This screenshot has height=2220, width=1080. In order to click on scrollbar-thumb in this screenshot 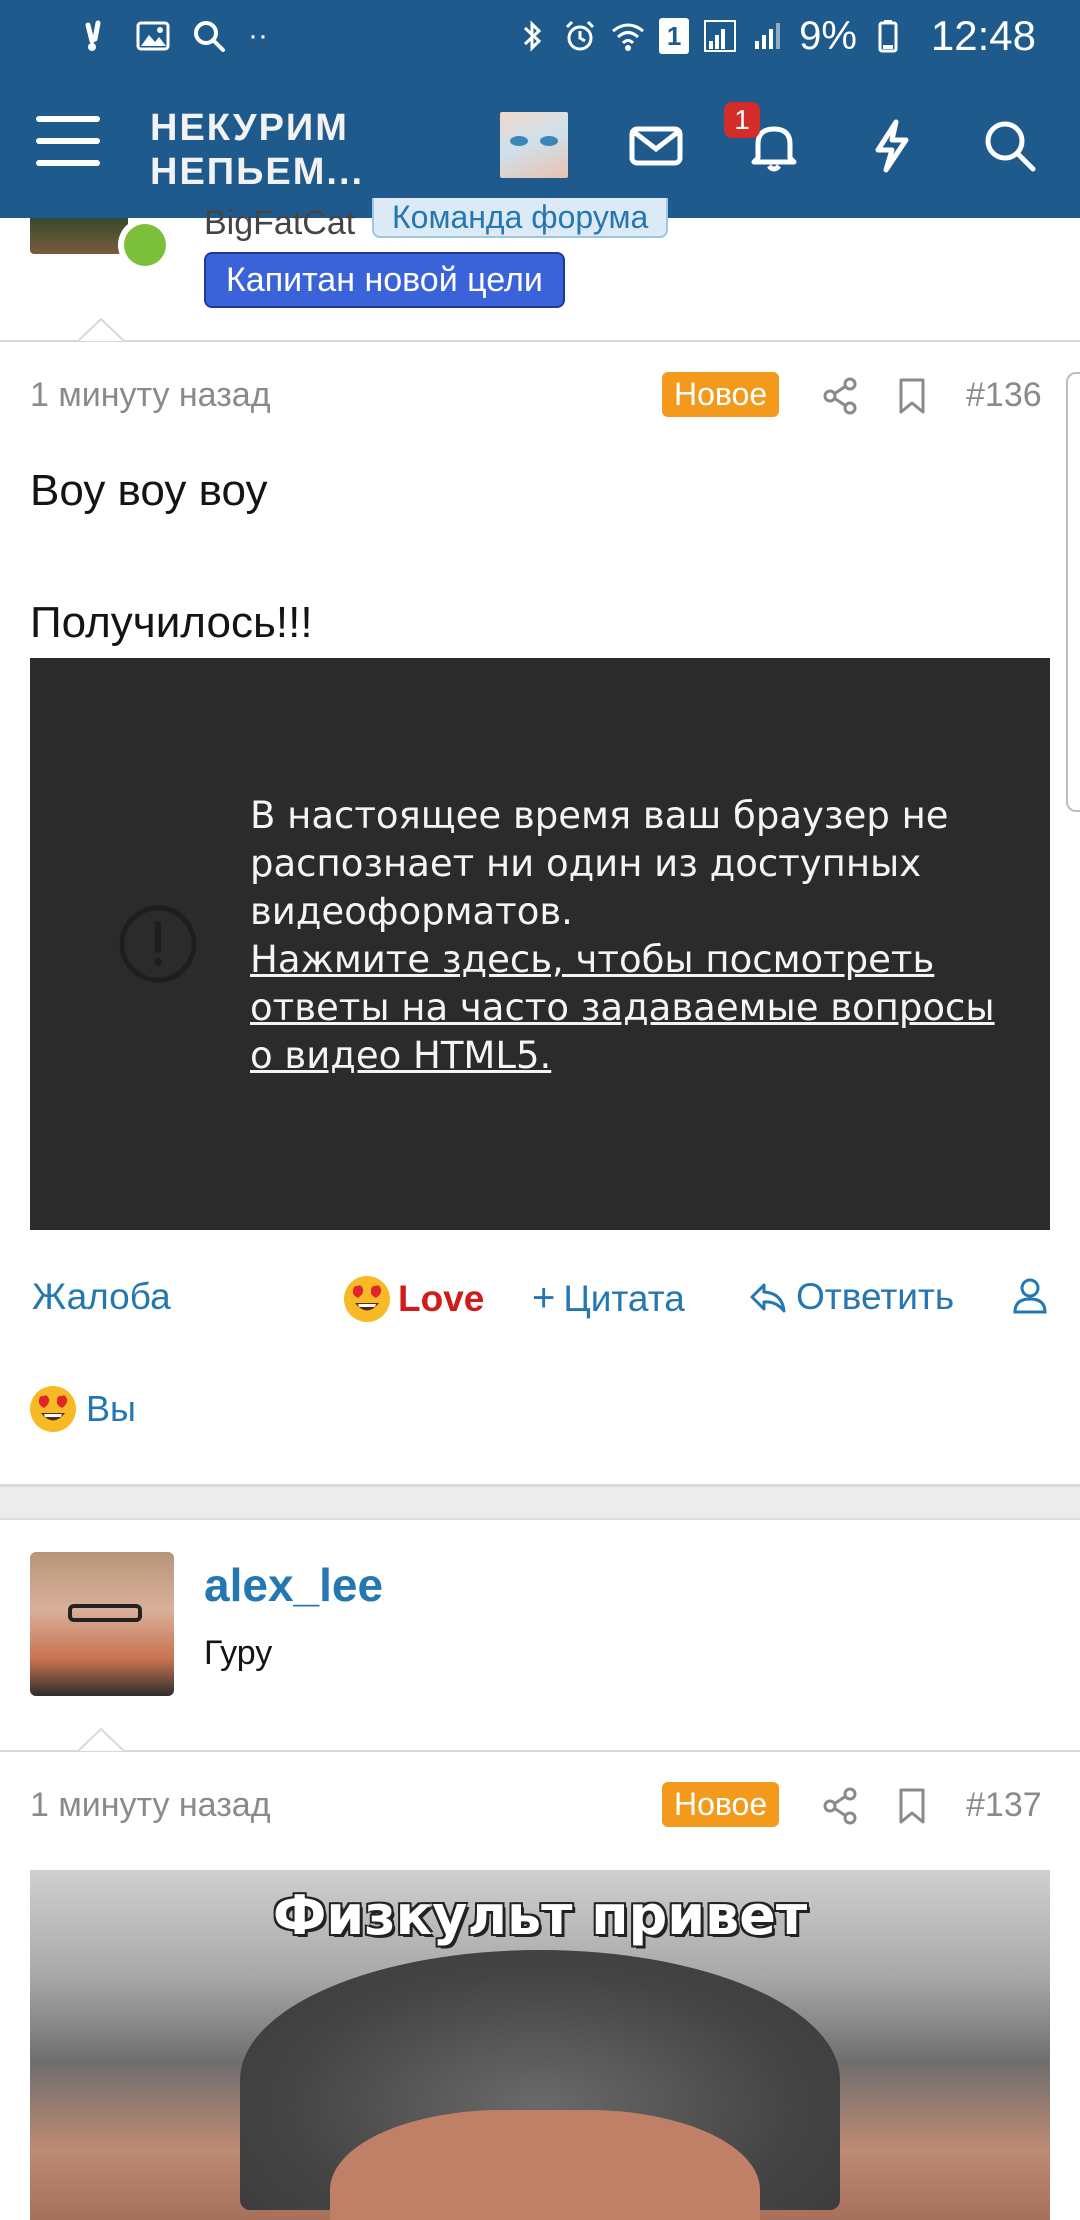, I will do `click(1073, 592)`.